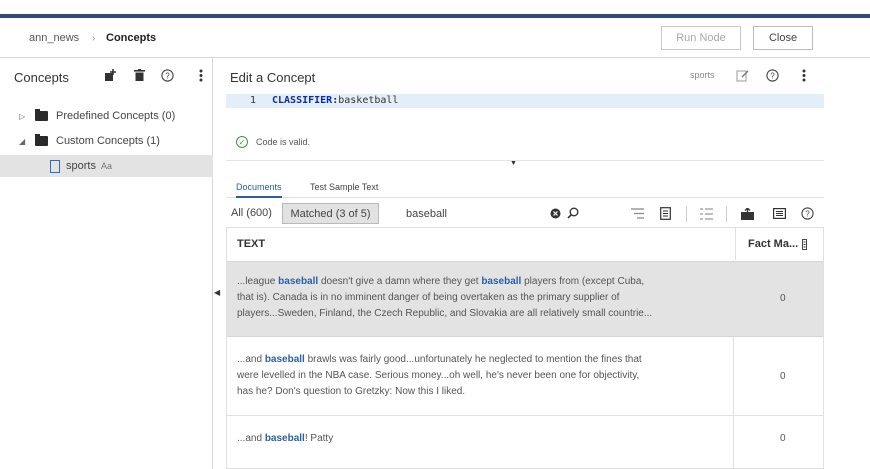 Image resolution: width=870 pixels, height=469 pixels. What do you see at coordinates (783, 38) in the screenshot?
I see `close-button: Close` at bounding box center [783, 38].